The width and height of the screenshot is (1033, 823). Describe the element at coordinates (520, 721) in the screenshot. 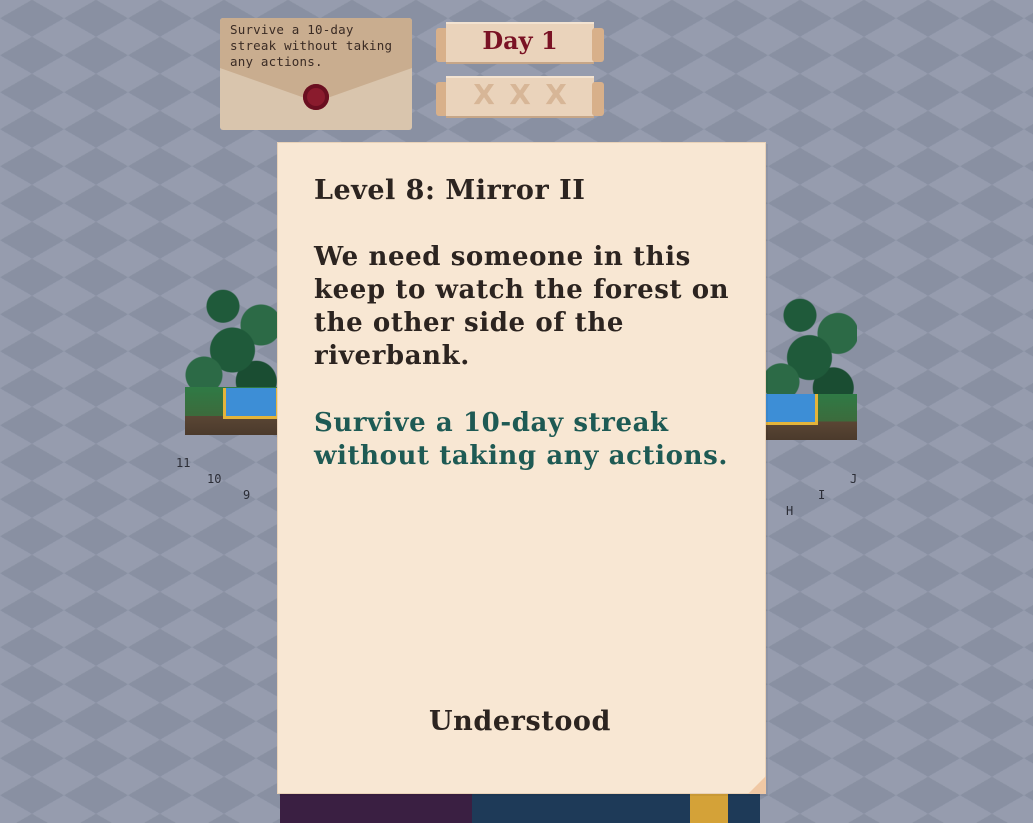

I see `understood-button: Understood` at that location.